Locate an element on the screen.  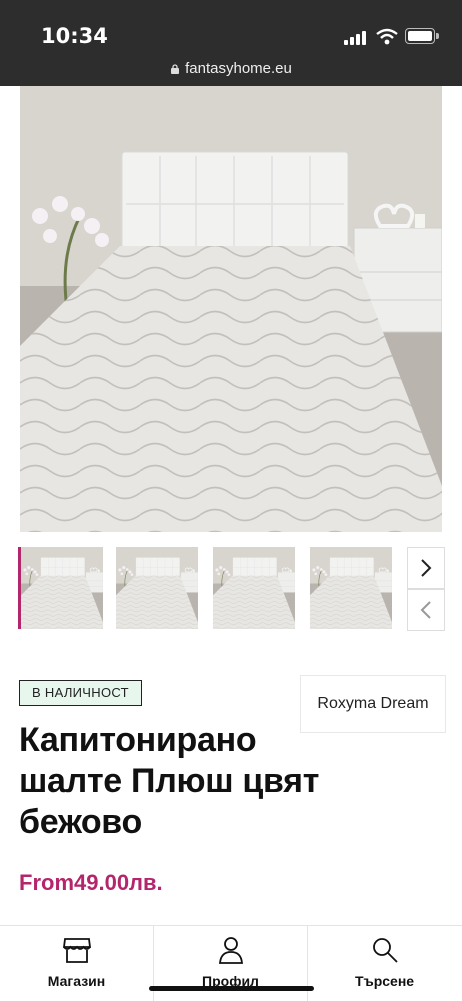
product-price: From49.00лв. is located at coordinates (91, 882).